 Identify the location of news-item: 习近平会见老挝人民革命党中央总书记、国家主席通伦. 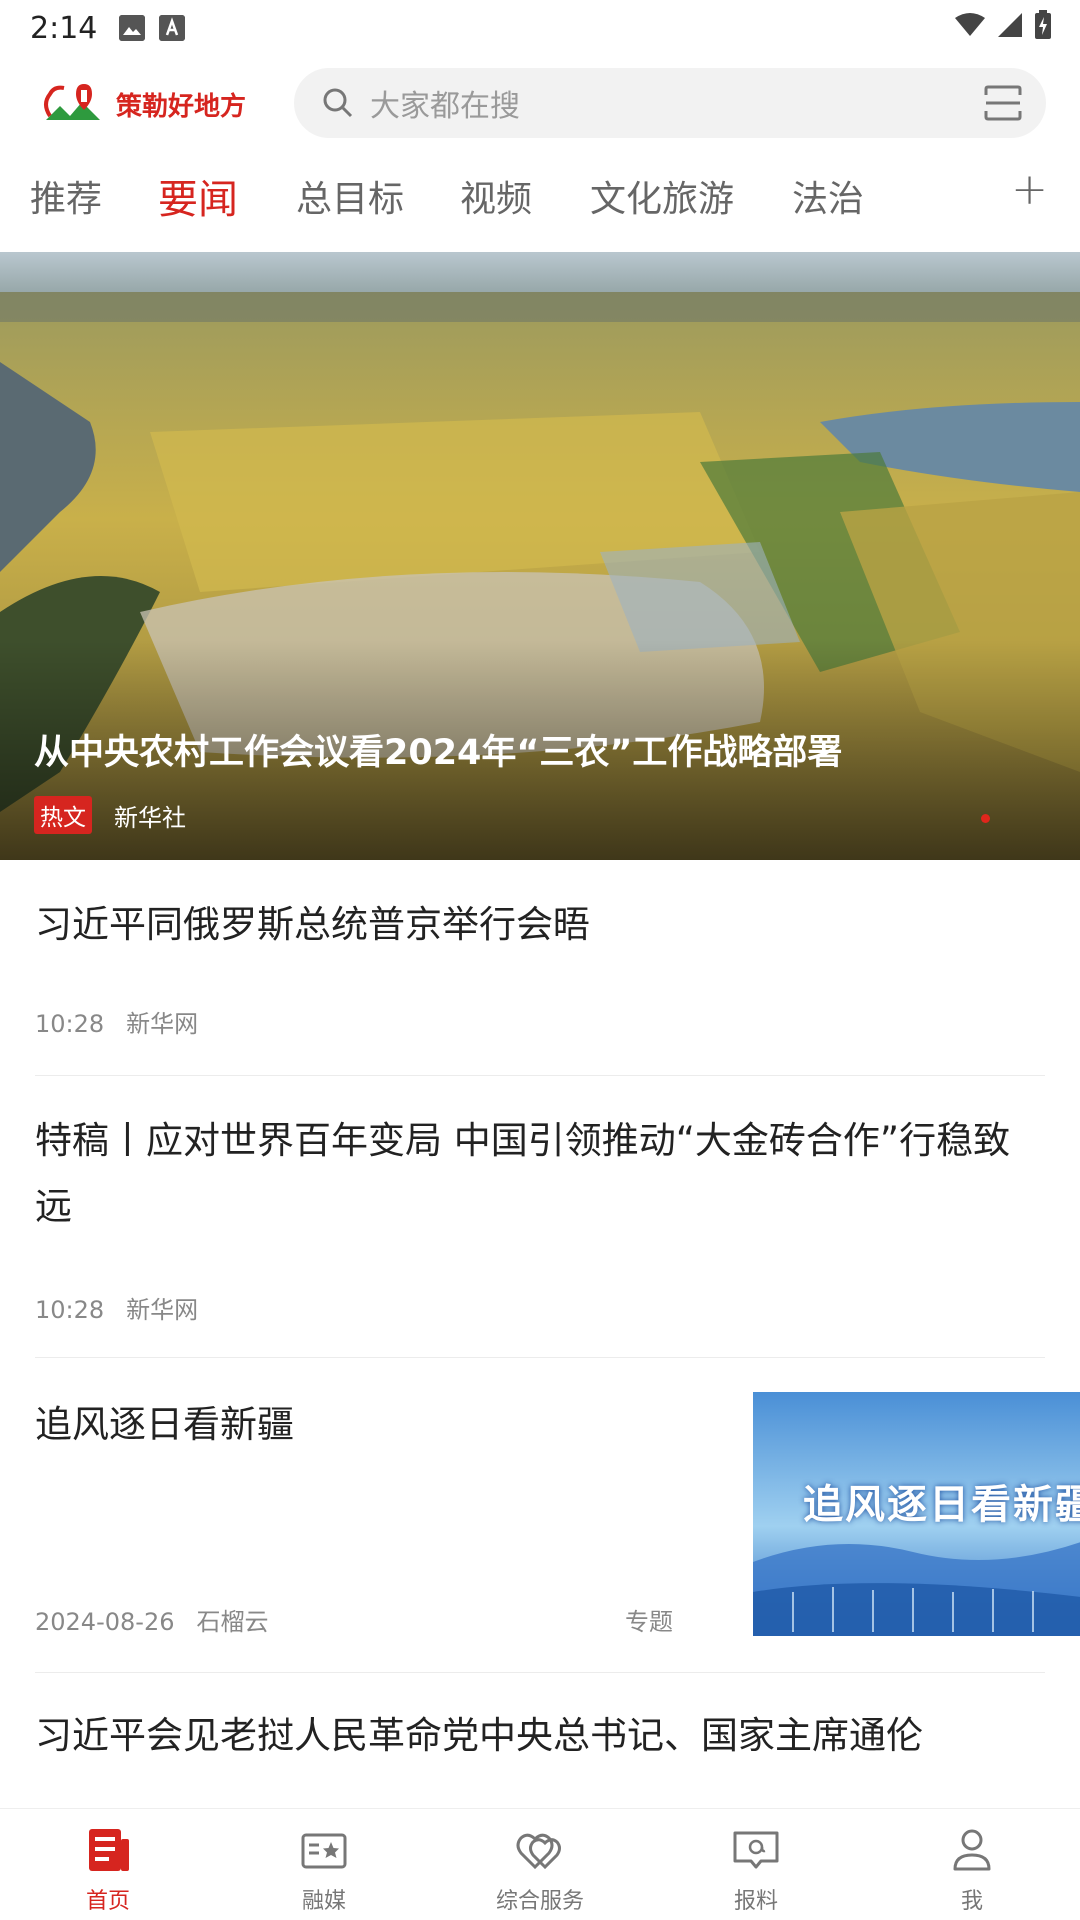
(540, 1743).